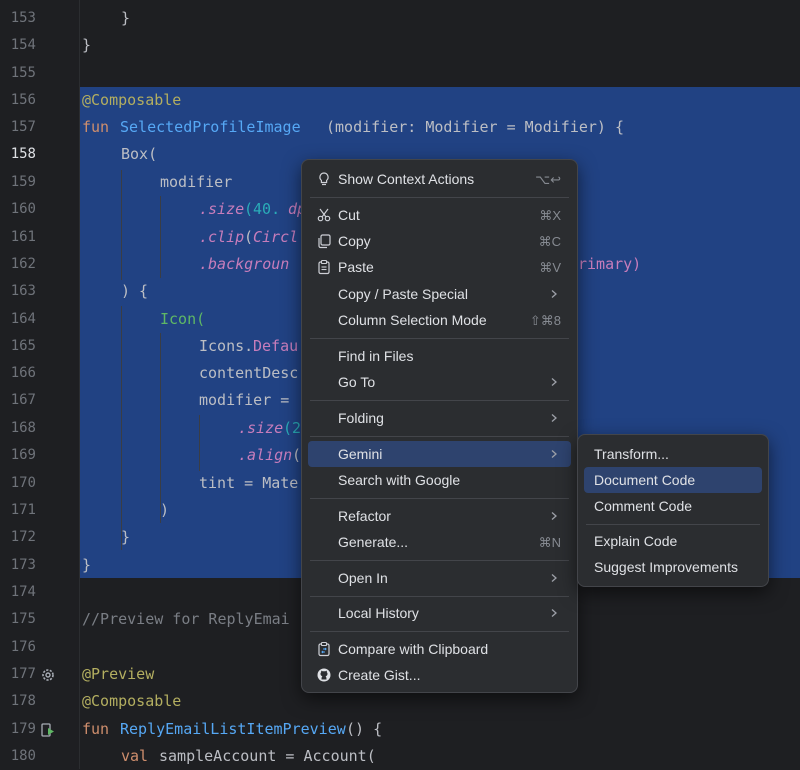 This screenshot has width=800, height=770. Describe the element at coordinates (439, 241) in the screenshot. I see `menu-item-copy: Copy ⌘C` at that location.